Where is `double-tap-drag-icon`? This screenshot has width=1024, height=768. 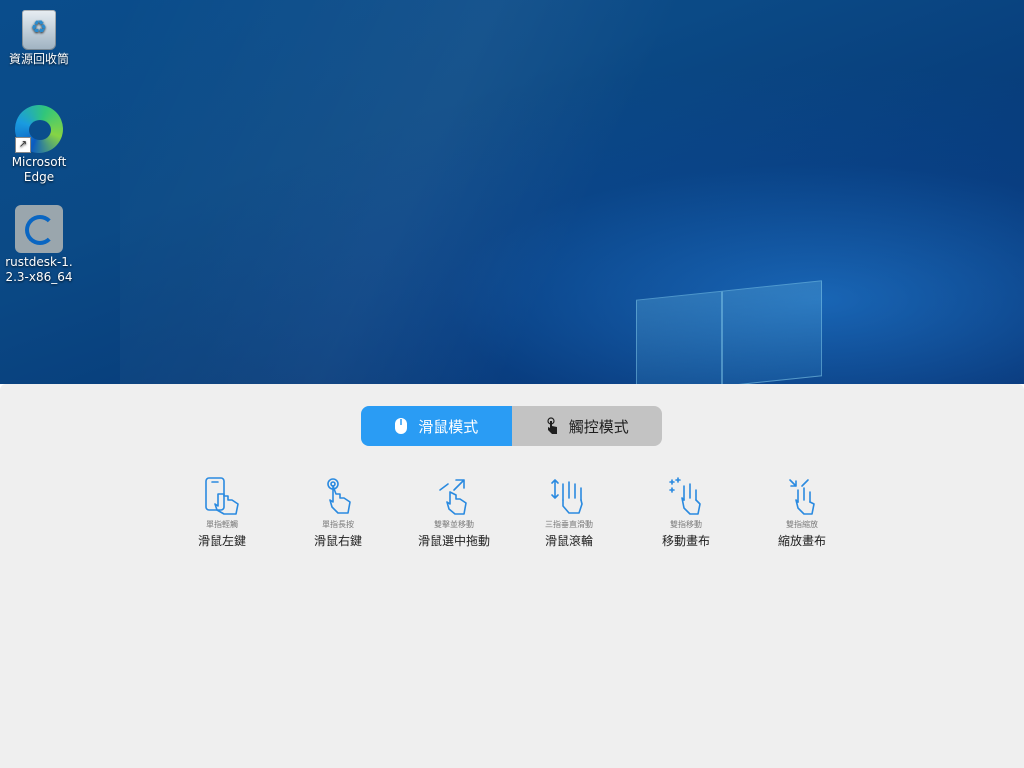
double-tap-drag-icon is located at coordinates (453, 497).